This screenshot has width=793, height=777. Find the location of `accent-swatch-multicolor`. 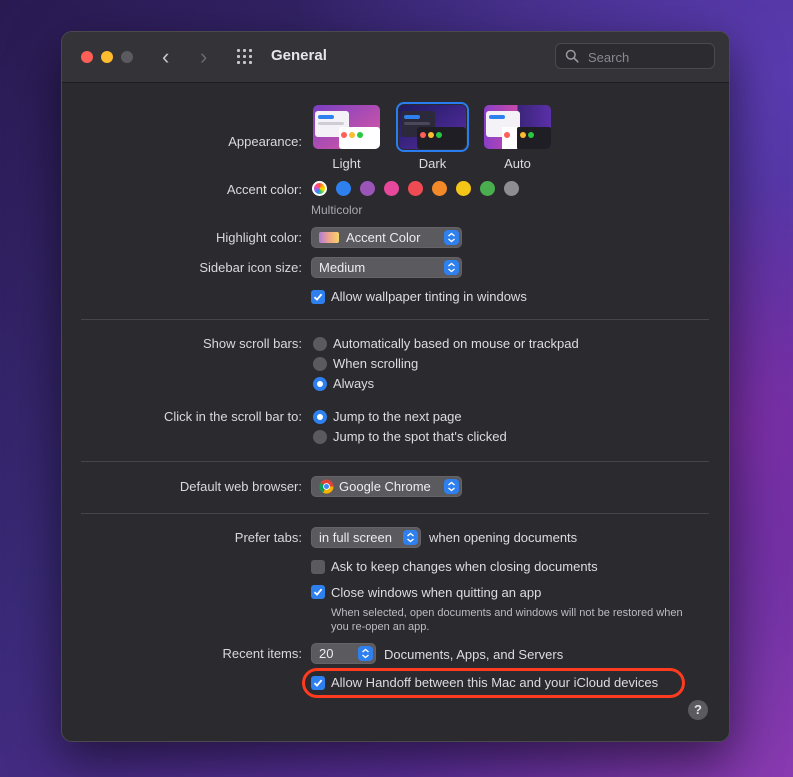

accent-swatch-multicolor is located at coordinates (319, 188).